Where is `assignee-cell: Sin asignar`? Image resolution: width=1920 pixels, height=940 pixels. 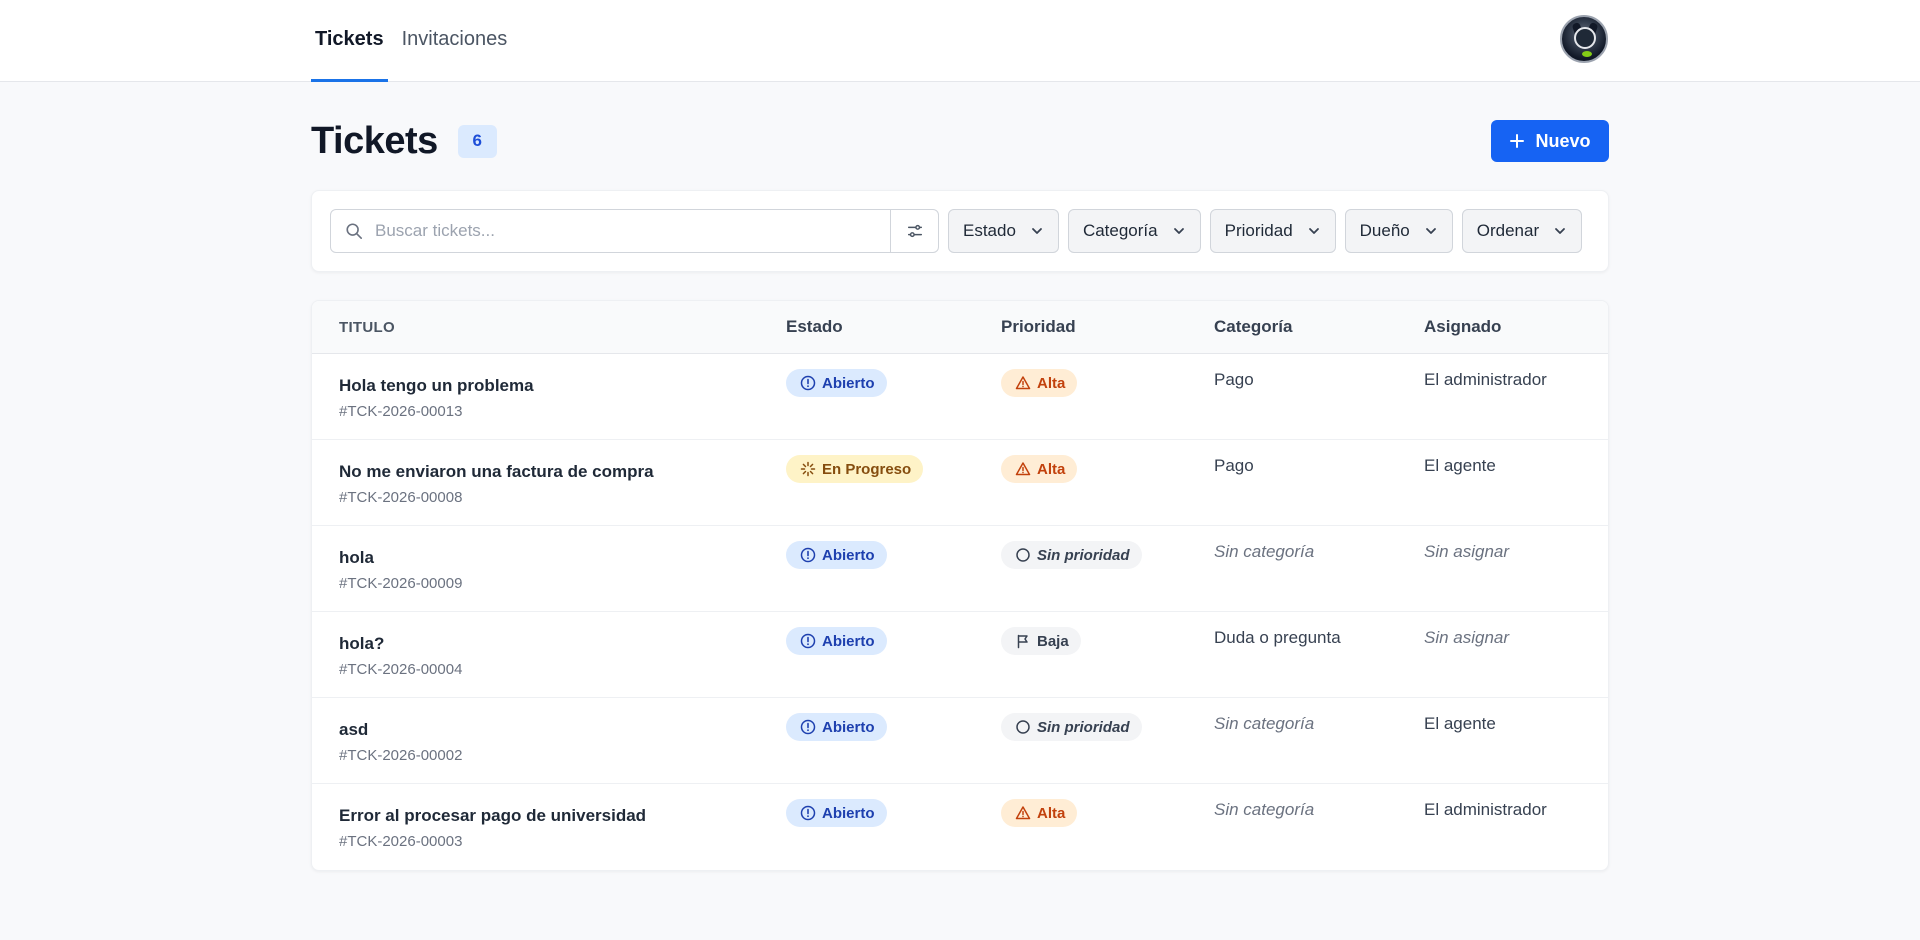 assignee-cell: Sin asignar is located at coordinates (1467, 637).